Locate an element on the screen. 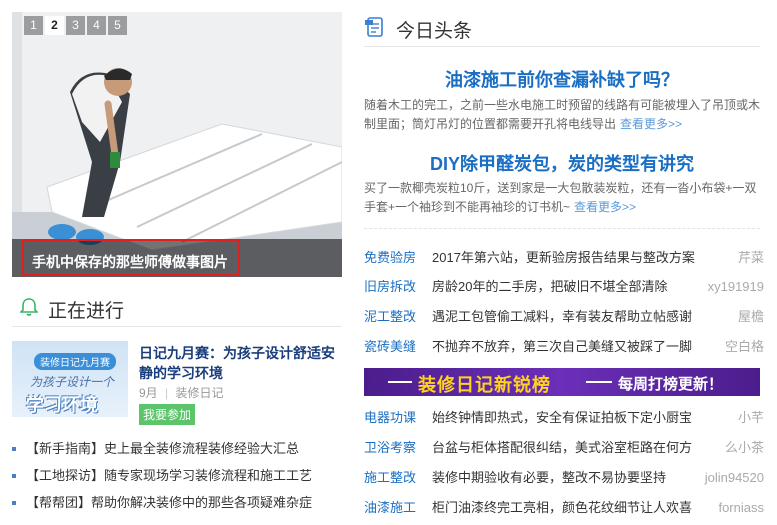 The height and width of the screenshot is (525, 777). news-user: jolin94520 is located at coordinates (731, 477).